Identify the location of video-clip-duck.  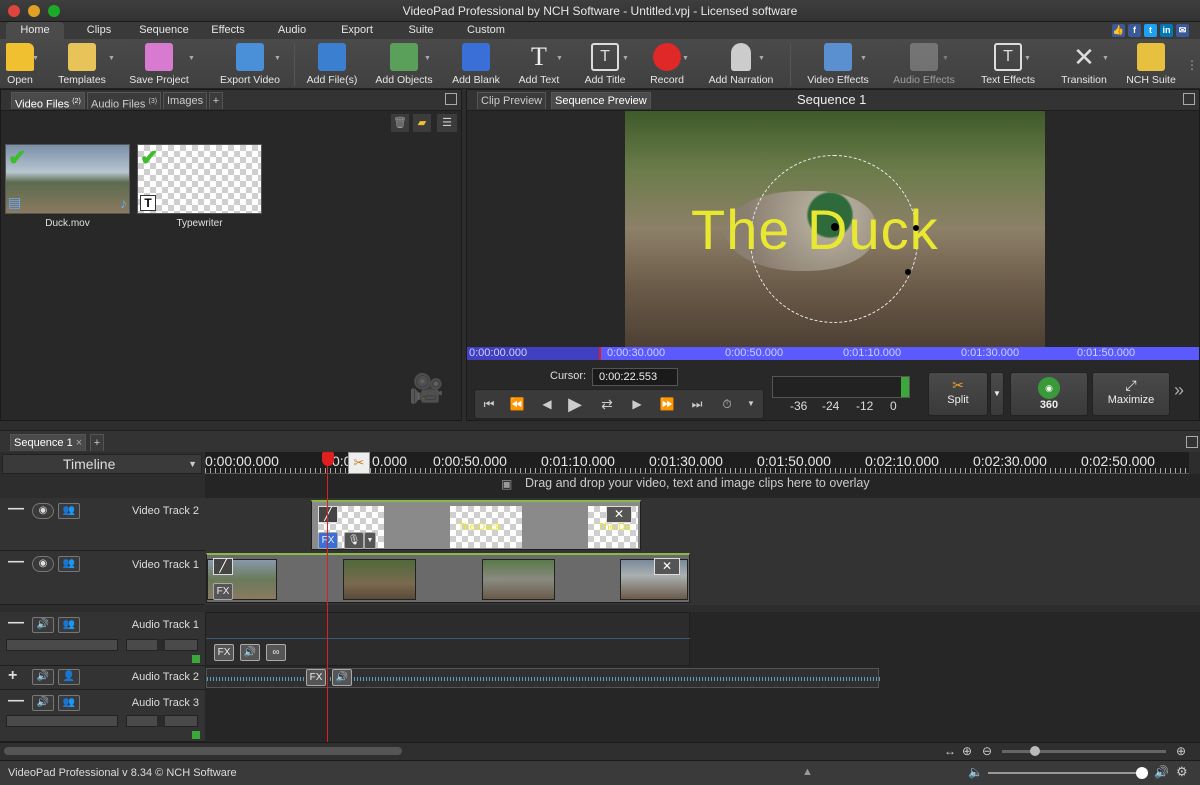
(448, 578).